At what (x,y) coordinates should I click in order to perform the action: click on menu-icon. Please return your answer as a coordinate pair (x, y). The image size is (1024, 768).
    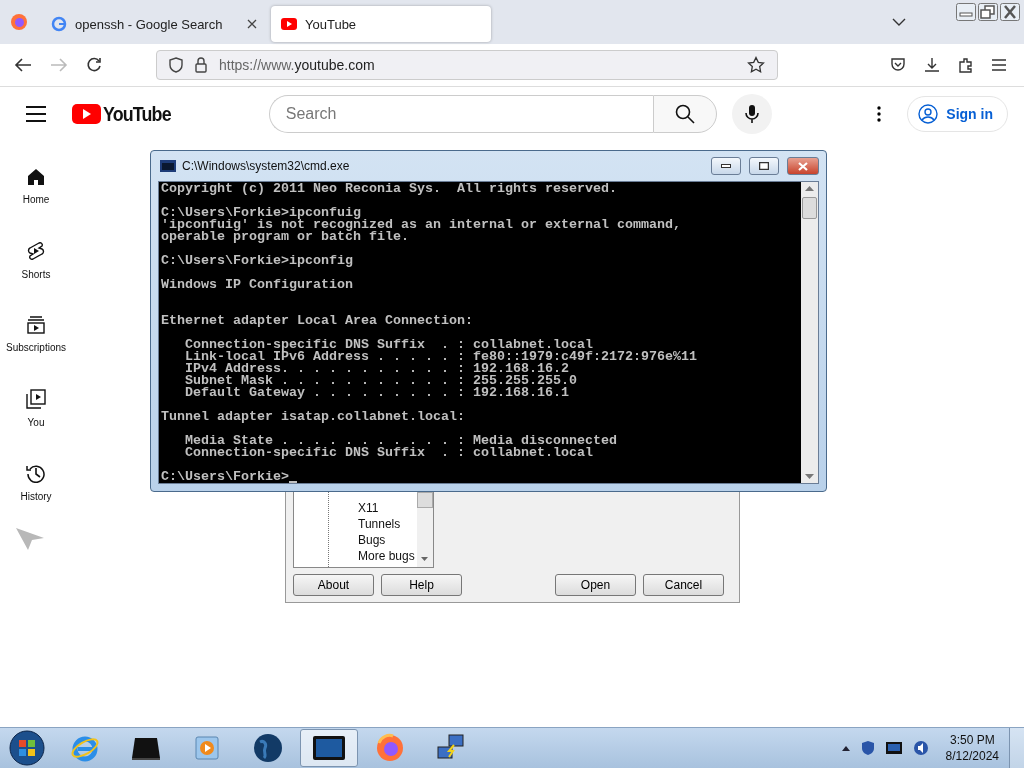
    Looking at the image, I should click on (36, 114).